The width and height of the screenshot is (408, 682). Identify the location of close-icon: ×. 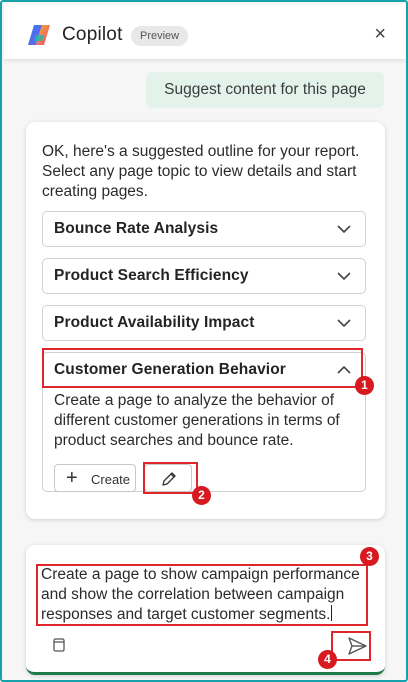
(380, 34).